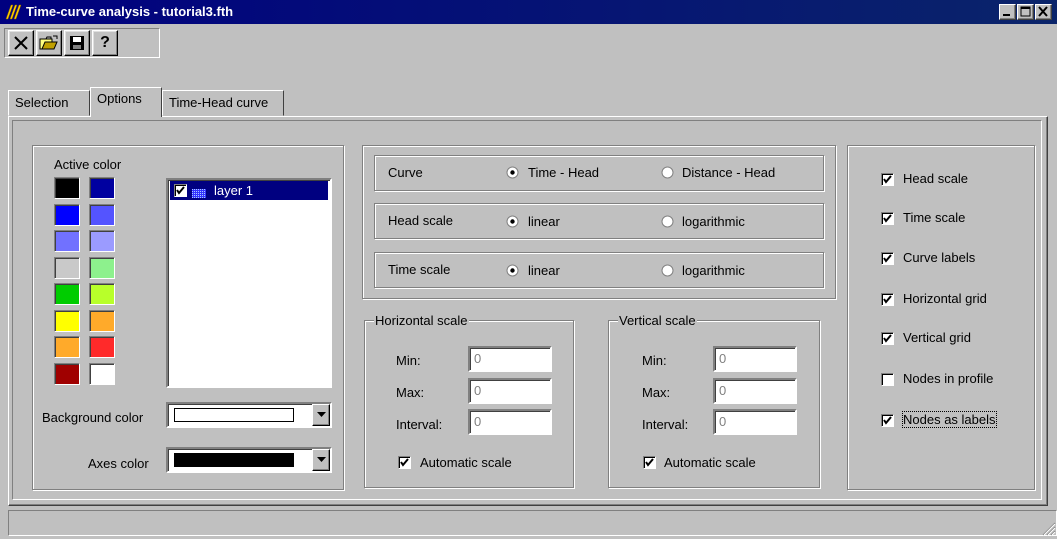  I want to click on background-color-select, so click(249, 415).